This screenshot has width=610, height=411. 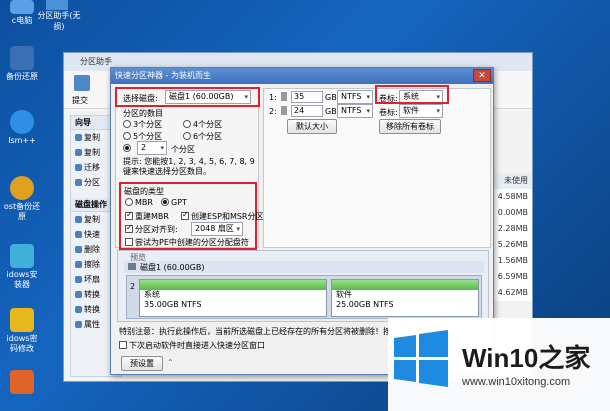 I want to click on startup-checkbox: 下次启动软件时直接进入快速分区窗口, so click(x=192, y=345).